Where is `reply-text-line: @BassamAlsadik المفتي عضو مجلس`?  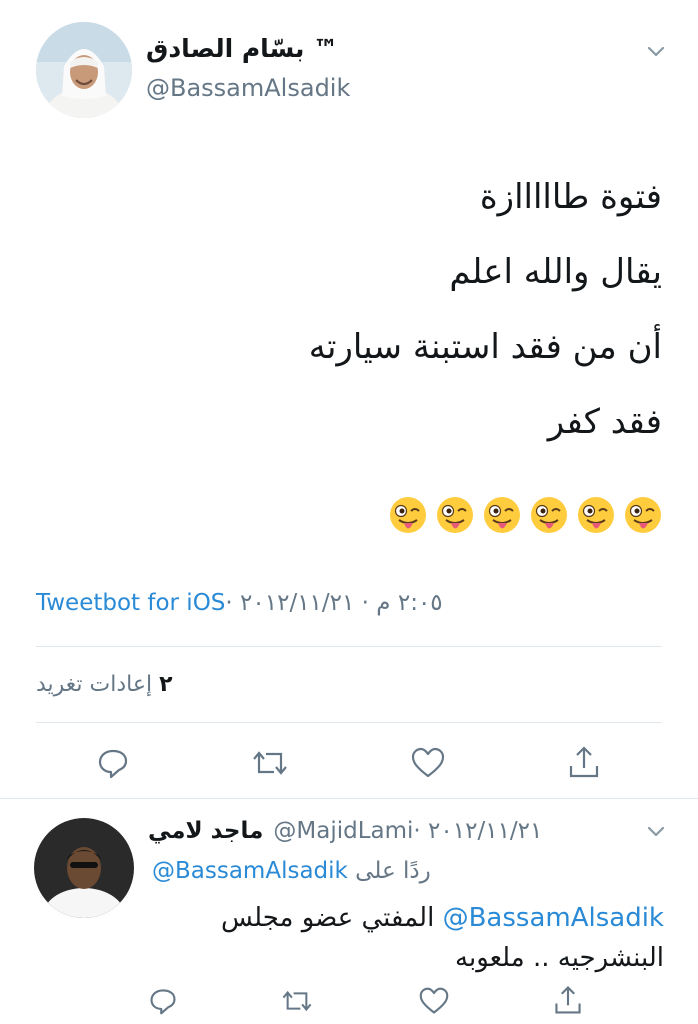
reply-text-line: @BassamAlsadik المفتي عضو مجلس is located at coordinates (404, 918).